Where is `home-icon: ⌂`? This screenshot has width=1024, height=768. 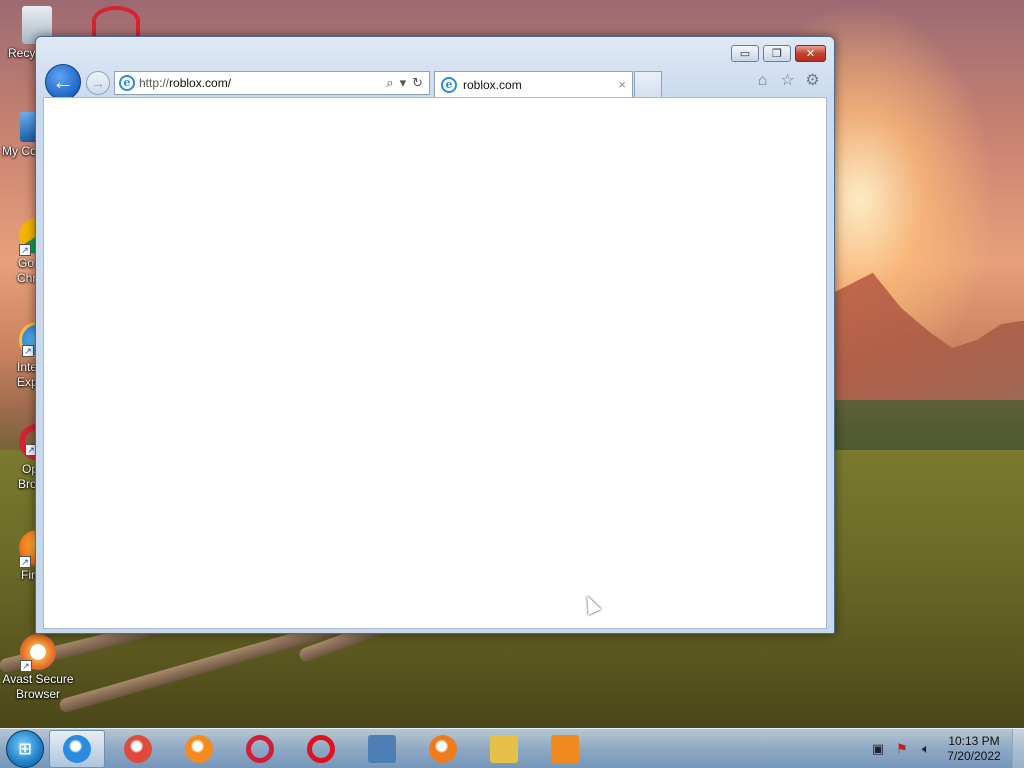
home-icon: ⌂ is located at coordinates (762, 80).